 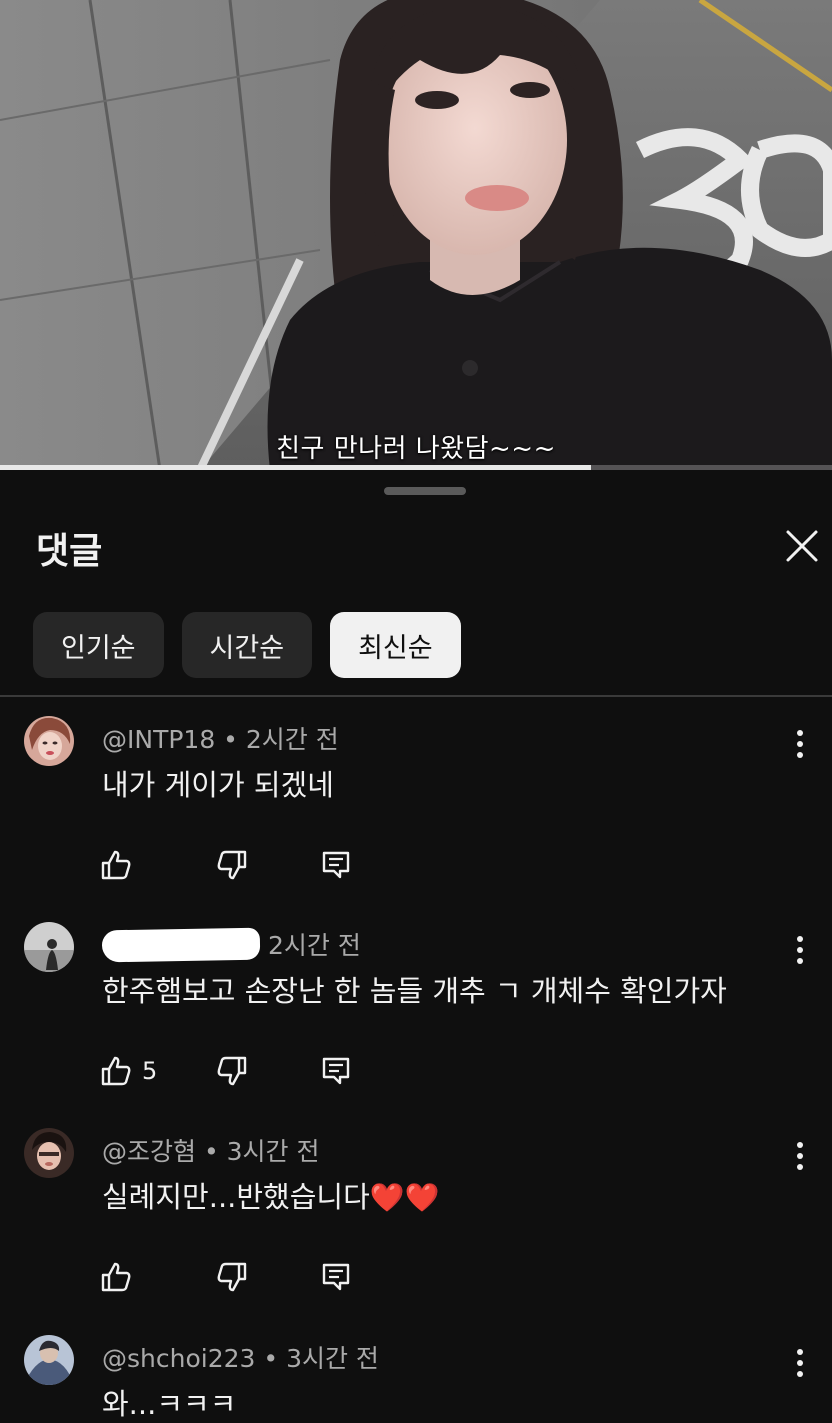 I want to click on divider, so click(x=416, y=696).